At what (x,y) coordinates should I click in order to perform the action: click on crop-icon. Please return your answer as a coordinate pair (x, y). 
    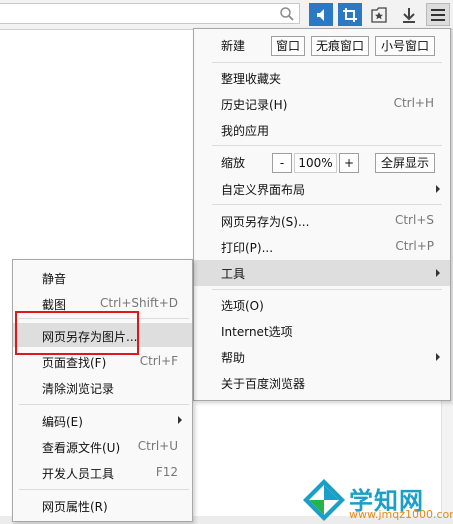
    Looking at the image, I should click on (350, 14).